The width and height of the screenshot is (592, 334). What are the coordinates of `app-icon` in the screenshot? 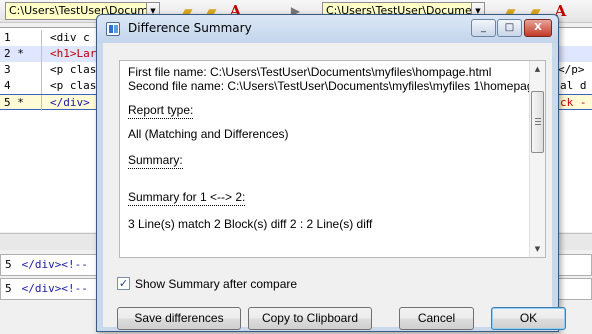 It's located at (113, 29).